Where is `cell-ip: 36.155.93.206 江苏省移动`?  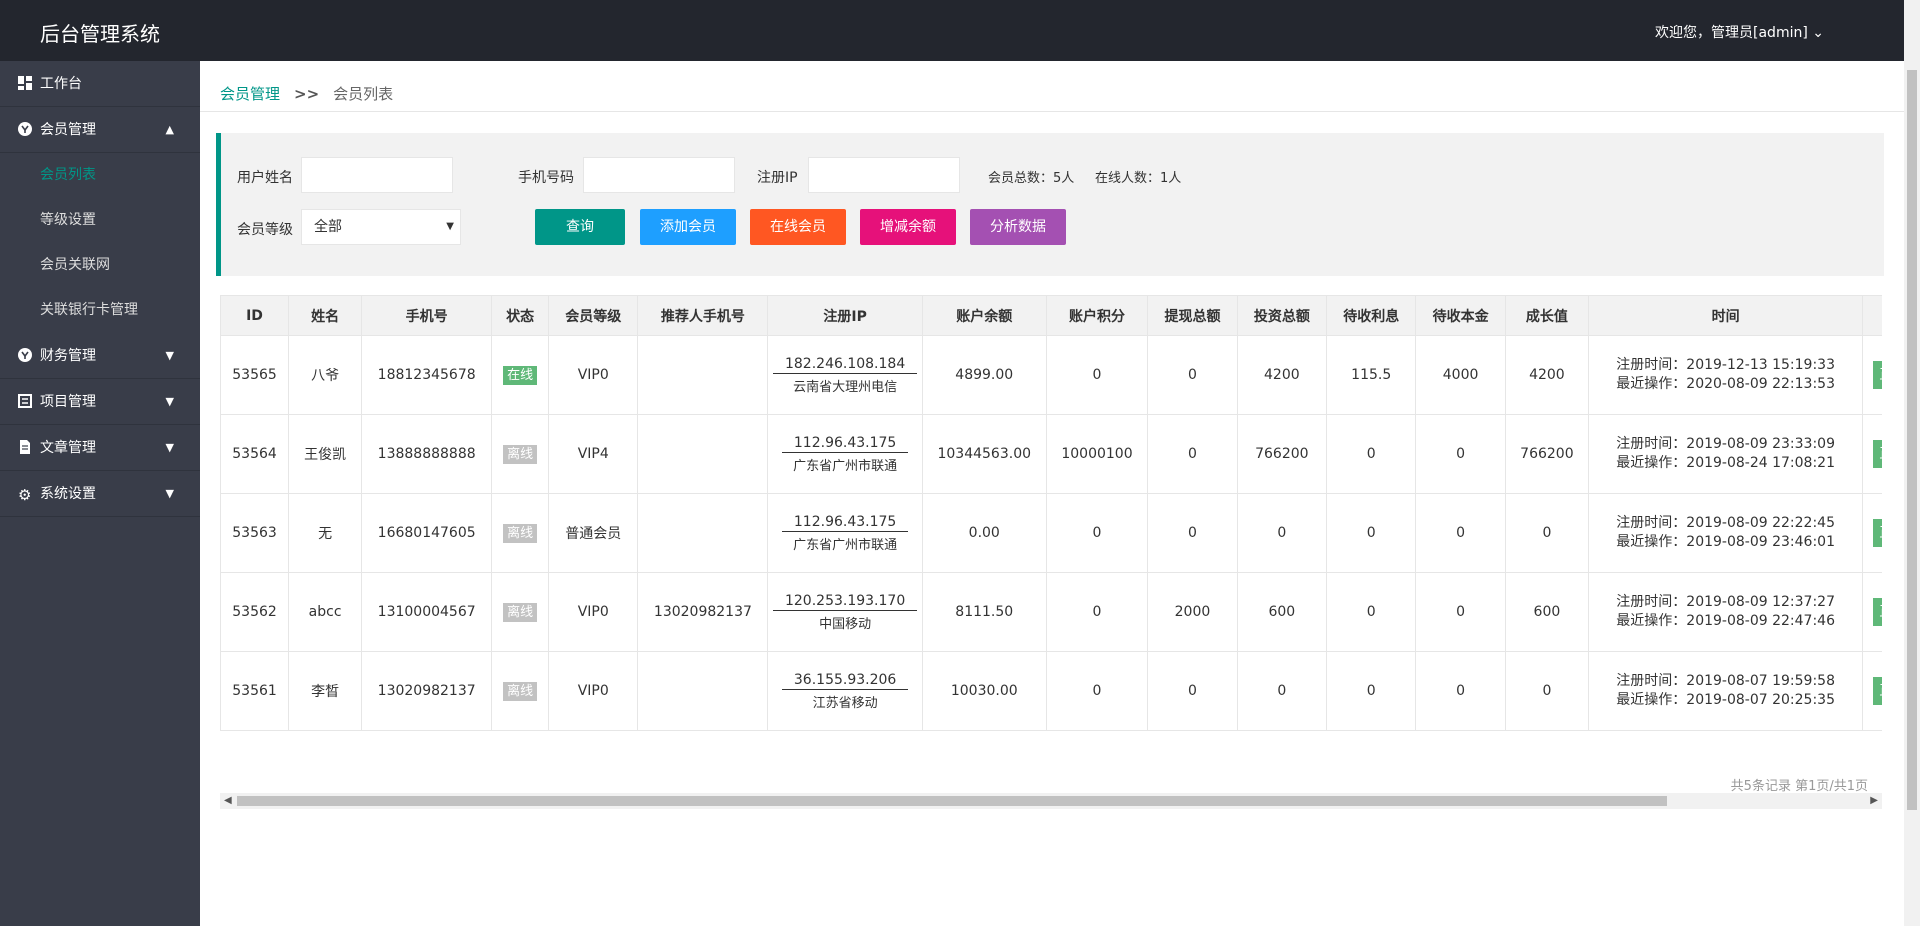
cell-ip: 36.155.93.206 江苏省移动 is located at coordinates (845, 691).